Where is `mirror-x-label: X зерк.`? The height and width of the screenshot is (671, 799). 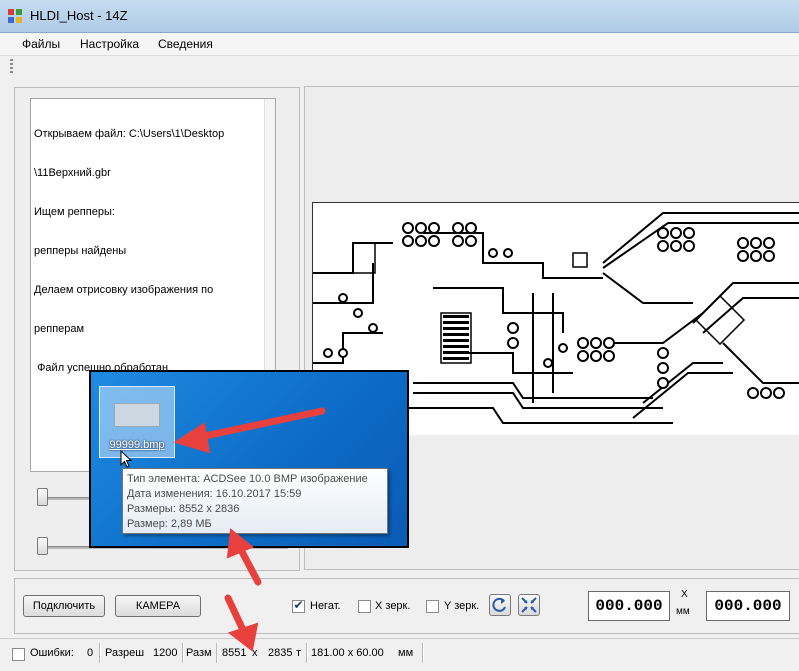
mirror-x-label: X зерк. is located at coordinates (393, 606).